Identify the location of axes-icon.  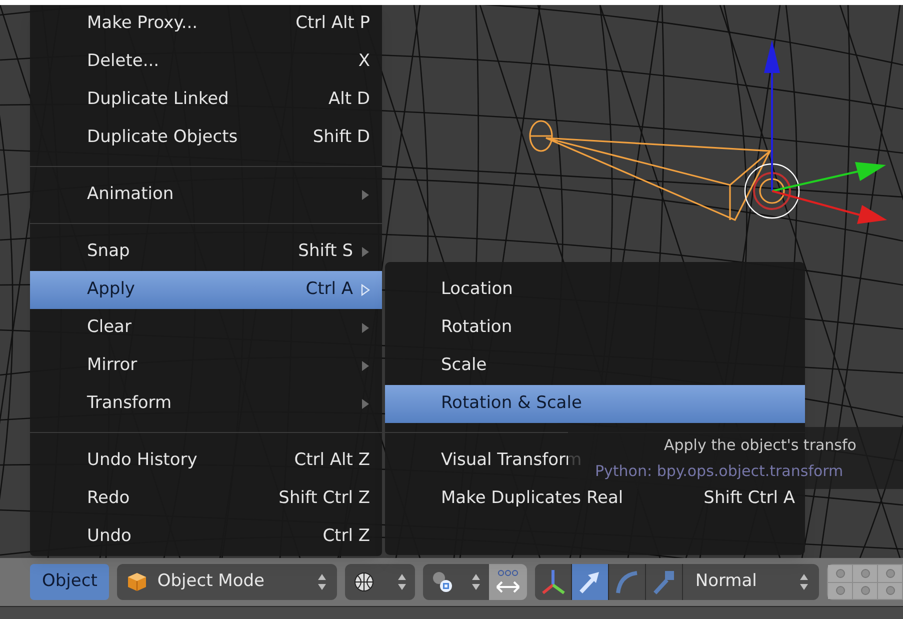
(553, 582).